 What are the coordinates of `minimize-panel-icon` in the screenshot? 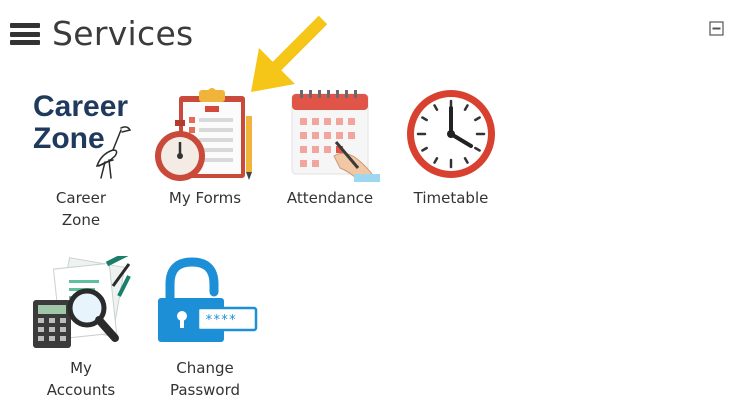 It's located at (716, 28).